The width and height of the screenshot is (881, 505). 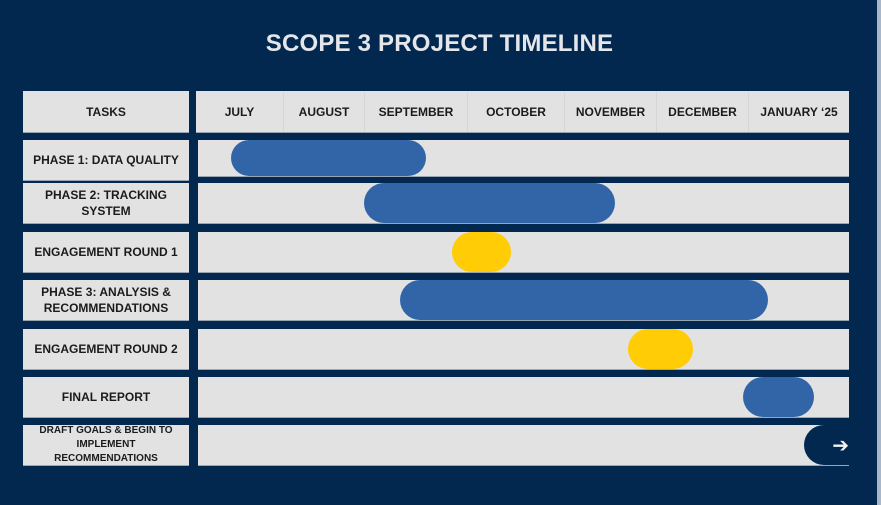 I want to click on tasks-header: TASKS, so click(x=106, y=112).